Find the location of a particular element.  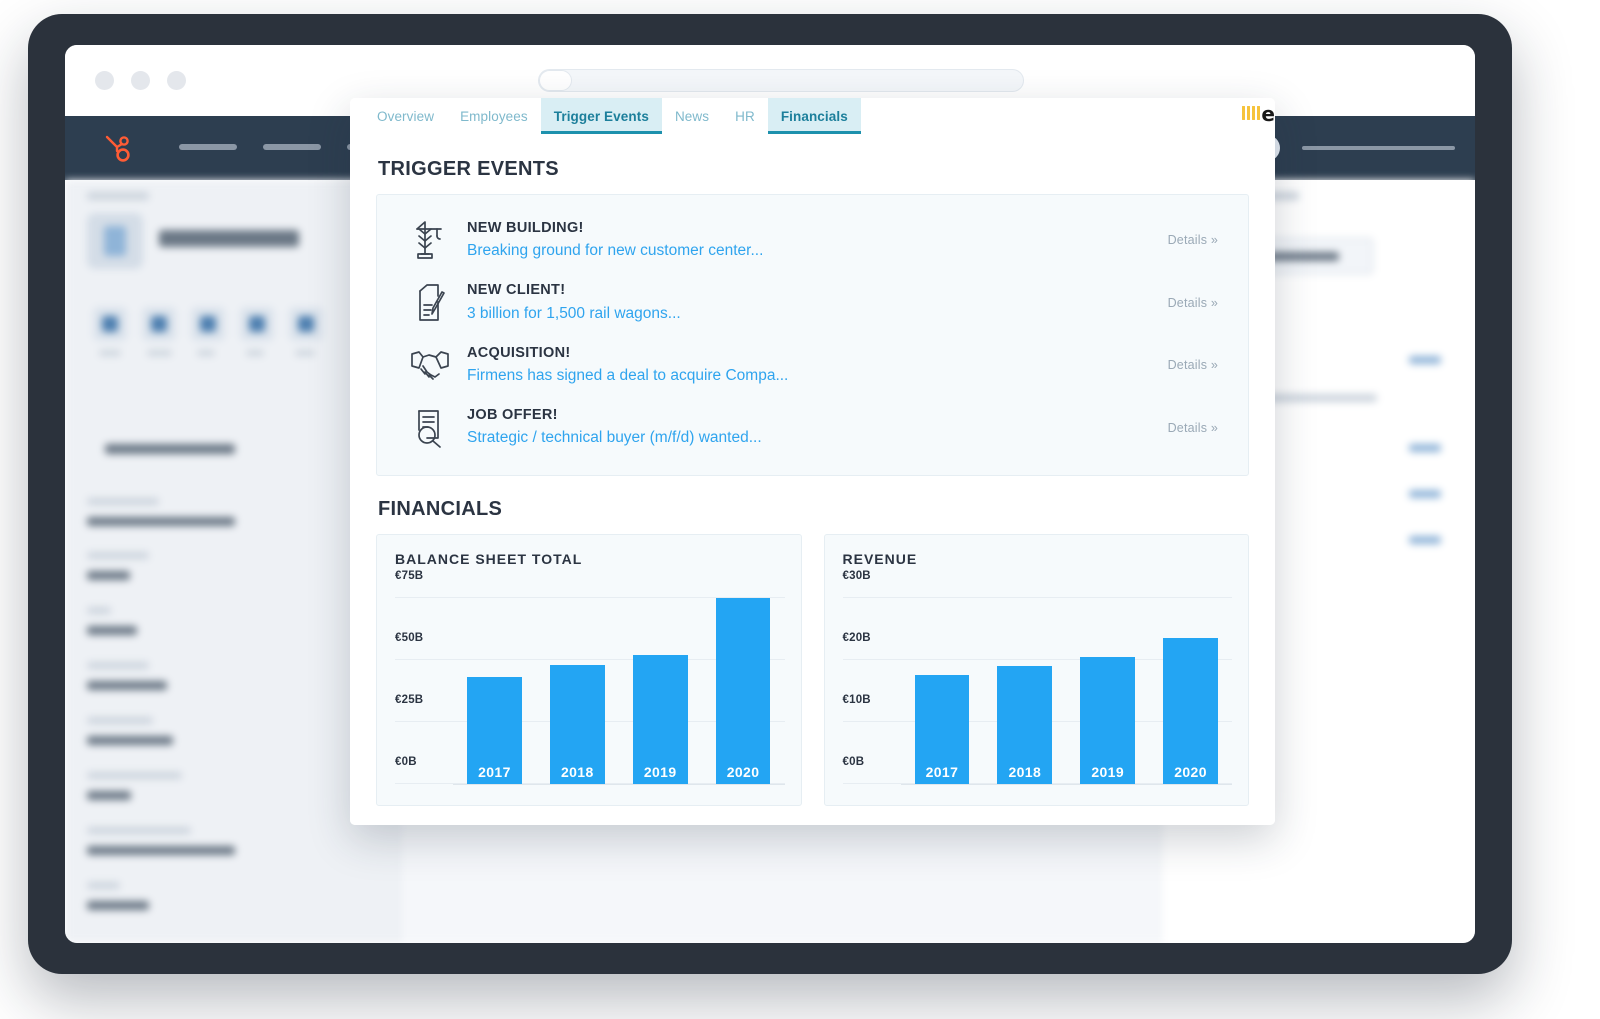

field-value-industry is located at coordinates (118, 905).